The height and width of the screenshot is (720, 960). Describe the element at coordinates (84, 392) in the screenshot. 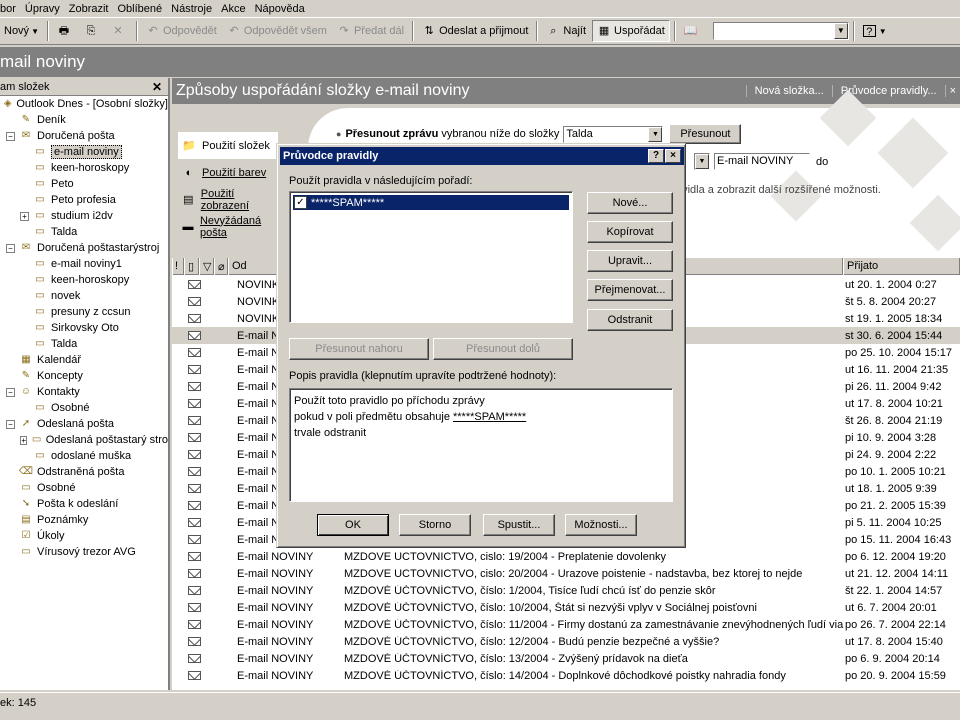

I see `folder-item: − ☺ Kontakty` at that location.